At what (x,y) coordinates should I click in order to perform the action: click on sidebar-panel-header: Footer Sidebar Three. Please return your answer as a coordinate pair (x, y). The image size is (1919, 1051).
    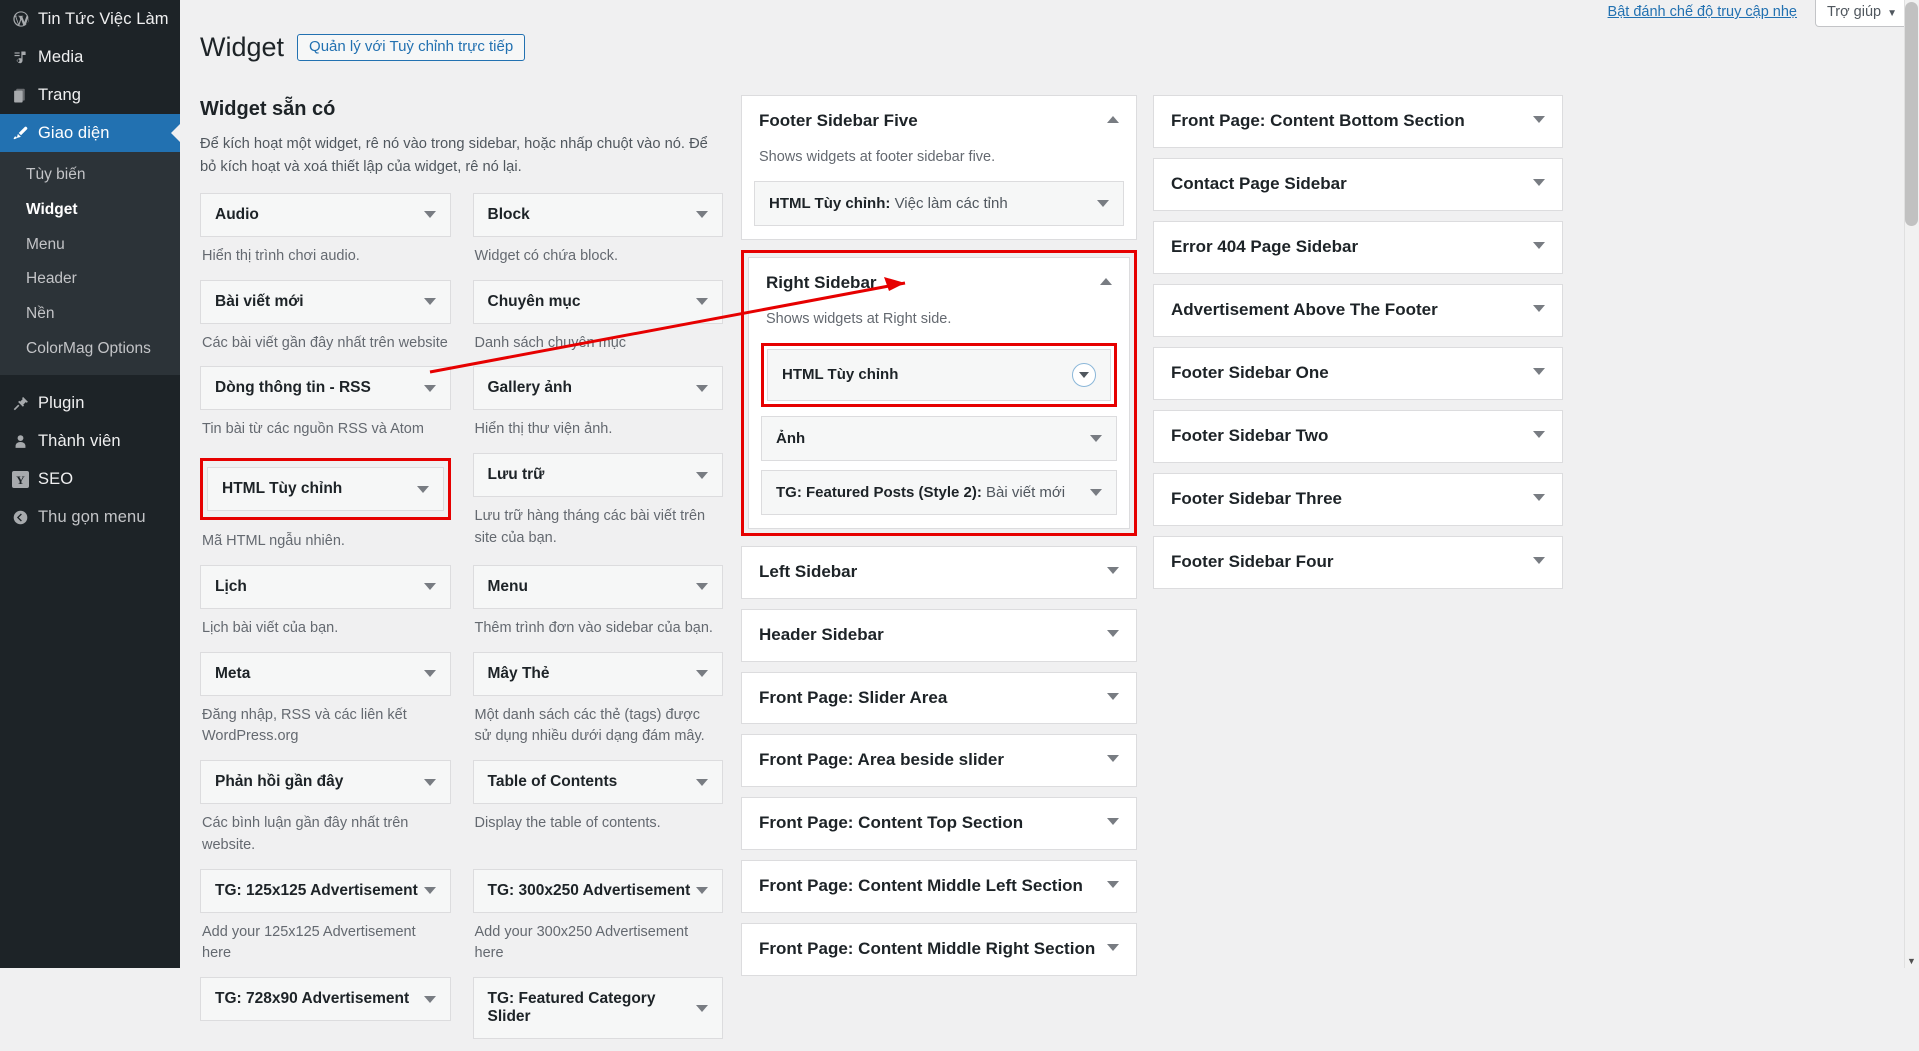
    Looking at the image, I should click on (1358, 499).